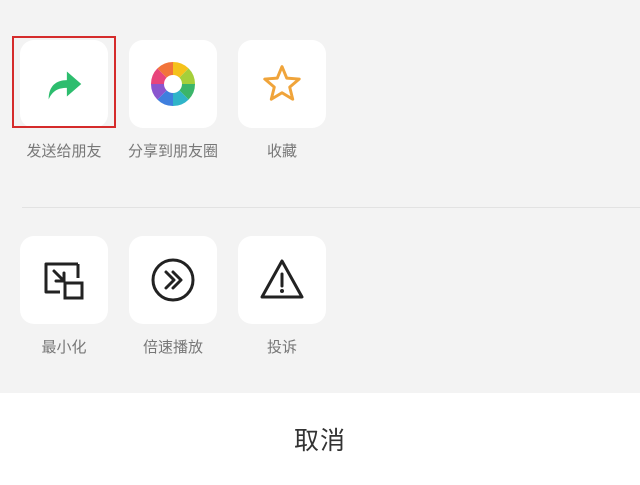  Describe the element at coordinates (281, 347) in the screenshot. I see `report-label: 投诉` at that location.